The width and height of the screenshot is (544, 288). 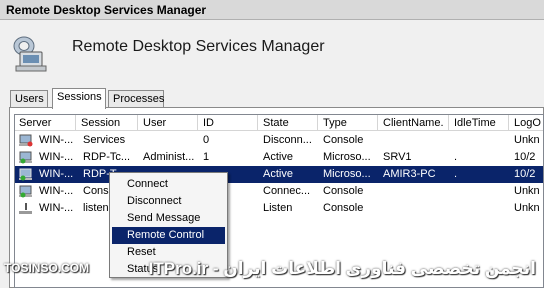 I want to click on cell-id: 0, so click(x=206, y=140).